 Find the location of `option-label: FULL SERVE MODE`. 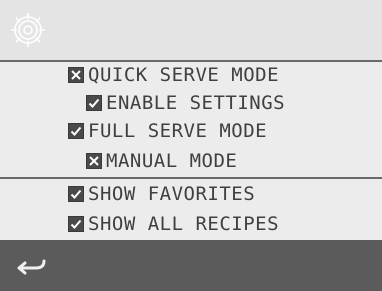

option-label: FULL SERVE MODE is located at coordinates (178, 131).